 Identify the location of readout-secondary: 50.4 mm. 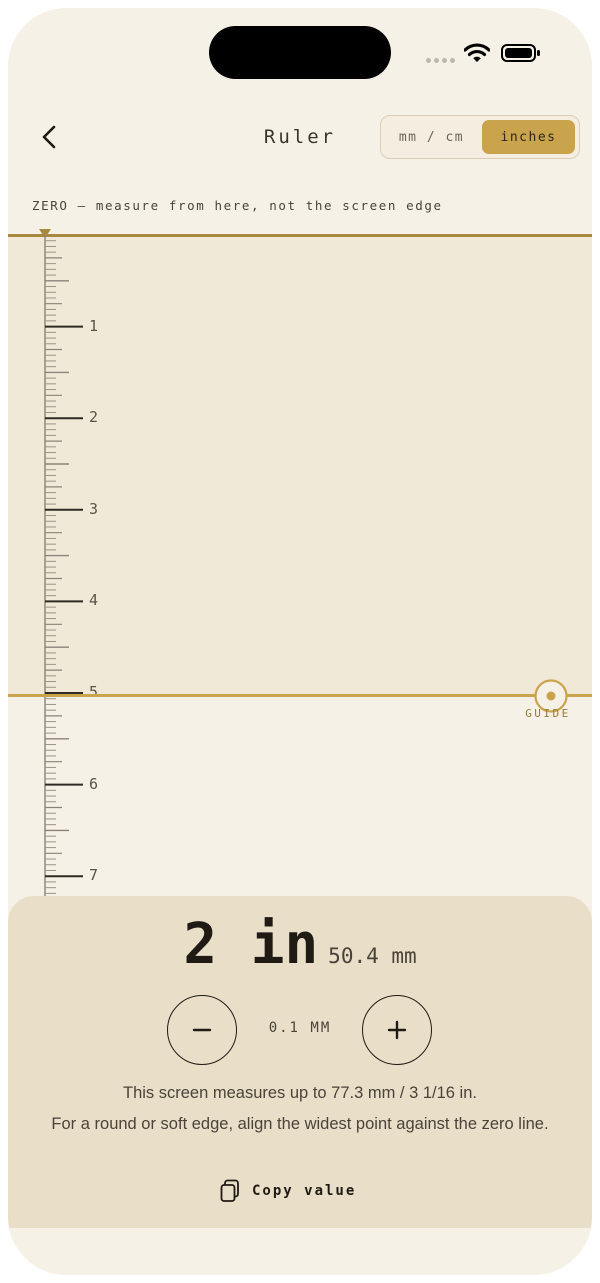
(372, 956).